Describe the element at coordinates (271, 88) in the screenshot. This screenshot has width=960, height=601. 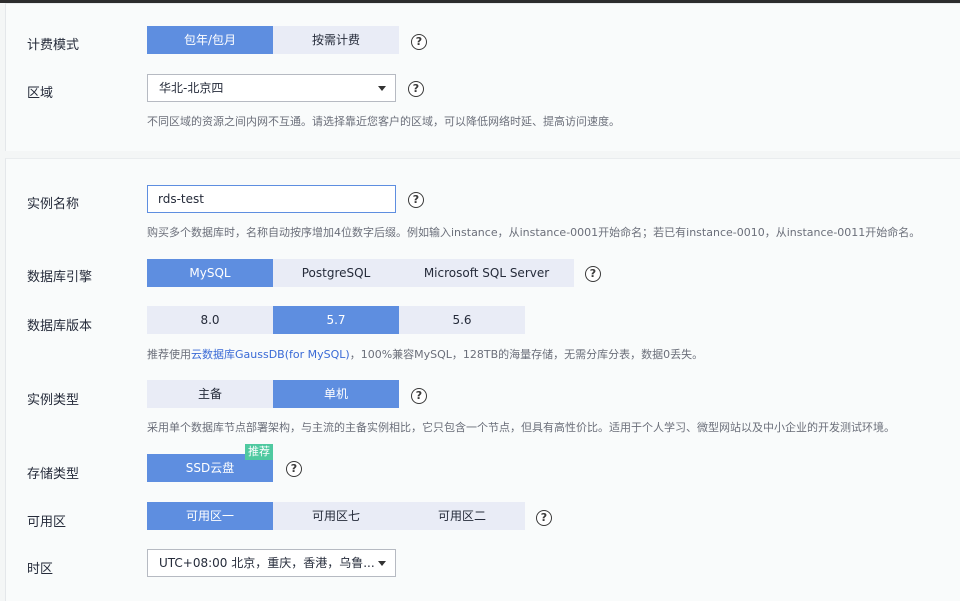
I see `region-select: 华北-北京四` at that location.